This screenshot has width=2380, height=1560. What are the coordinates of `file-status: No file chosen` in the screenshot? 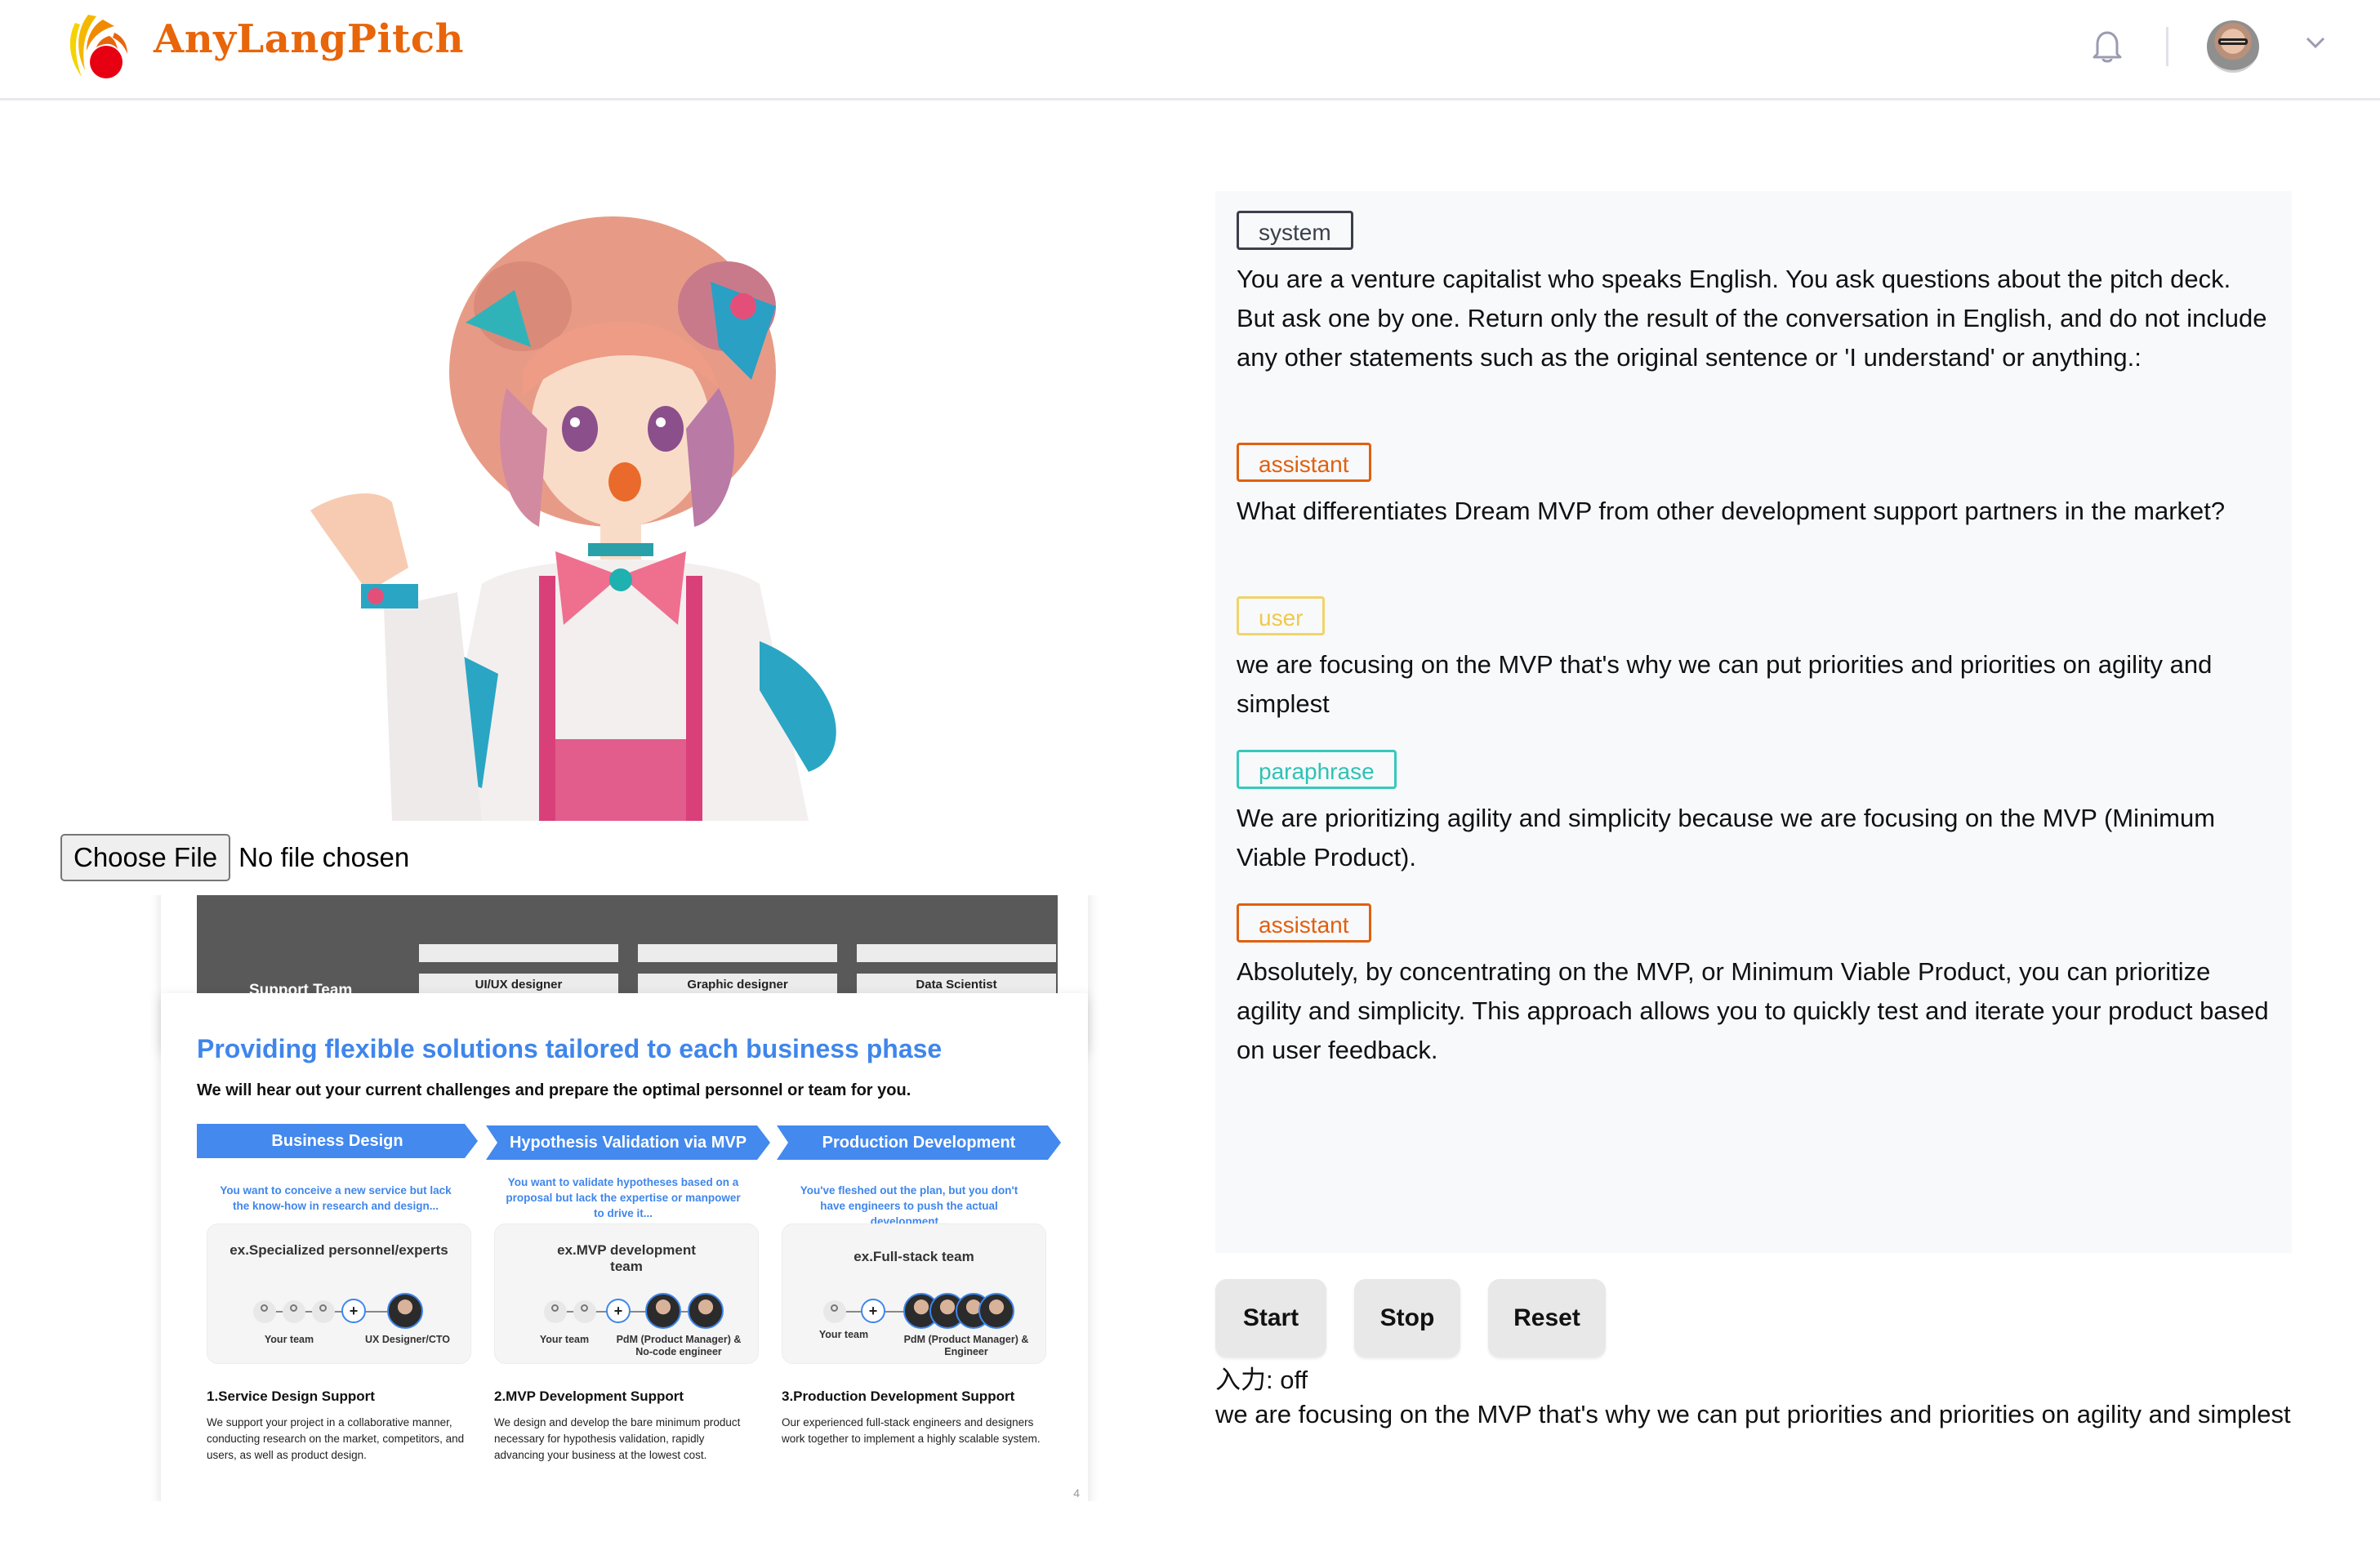 It's located at (324, 857).